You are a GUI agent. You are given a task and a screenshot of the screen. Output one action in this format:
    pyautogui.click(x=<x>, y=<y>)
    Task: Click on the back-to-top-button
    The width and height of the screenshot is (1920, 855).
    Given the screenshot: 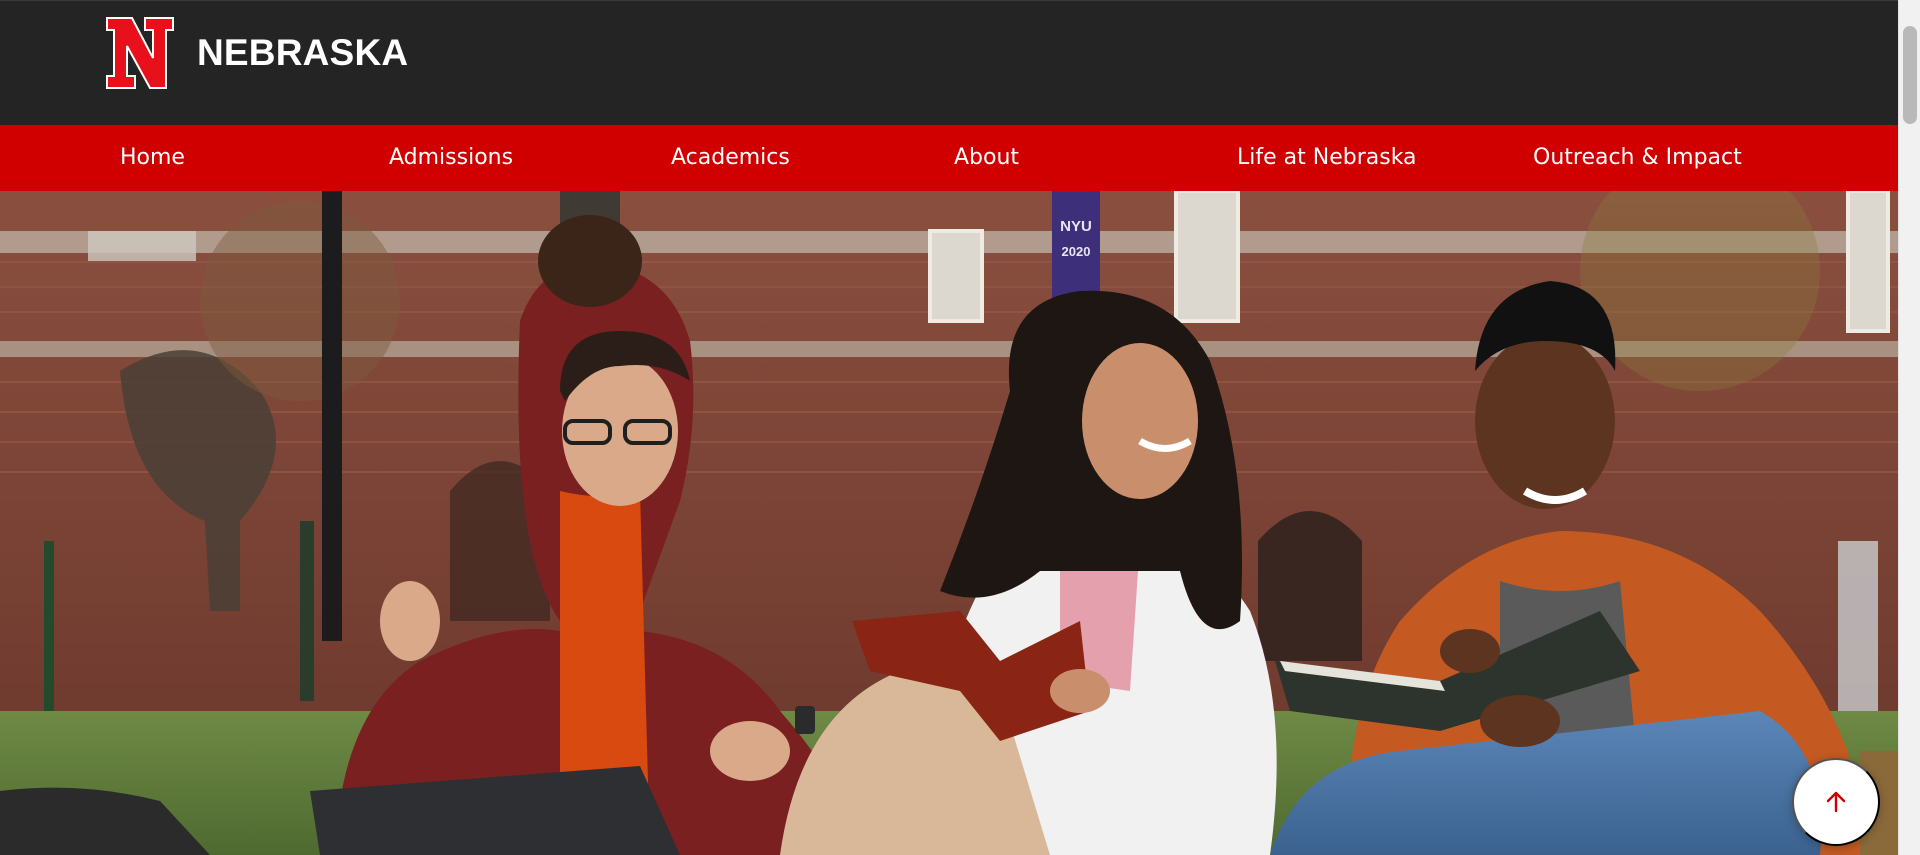 What is the action you would take?
    pyautogui.click(x=1836, y=802)
    